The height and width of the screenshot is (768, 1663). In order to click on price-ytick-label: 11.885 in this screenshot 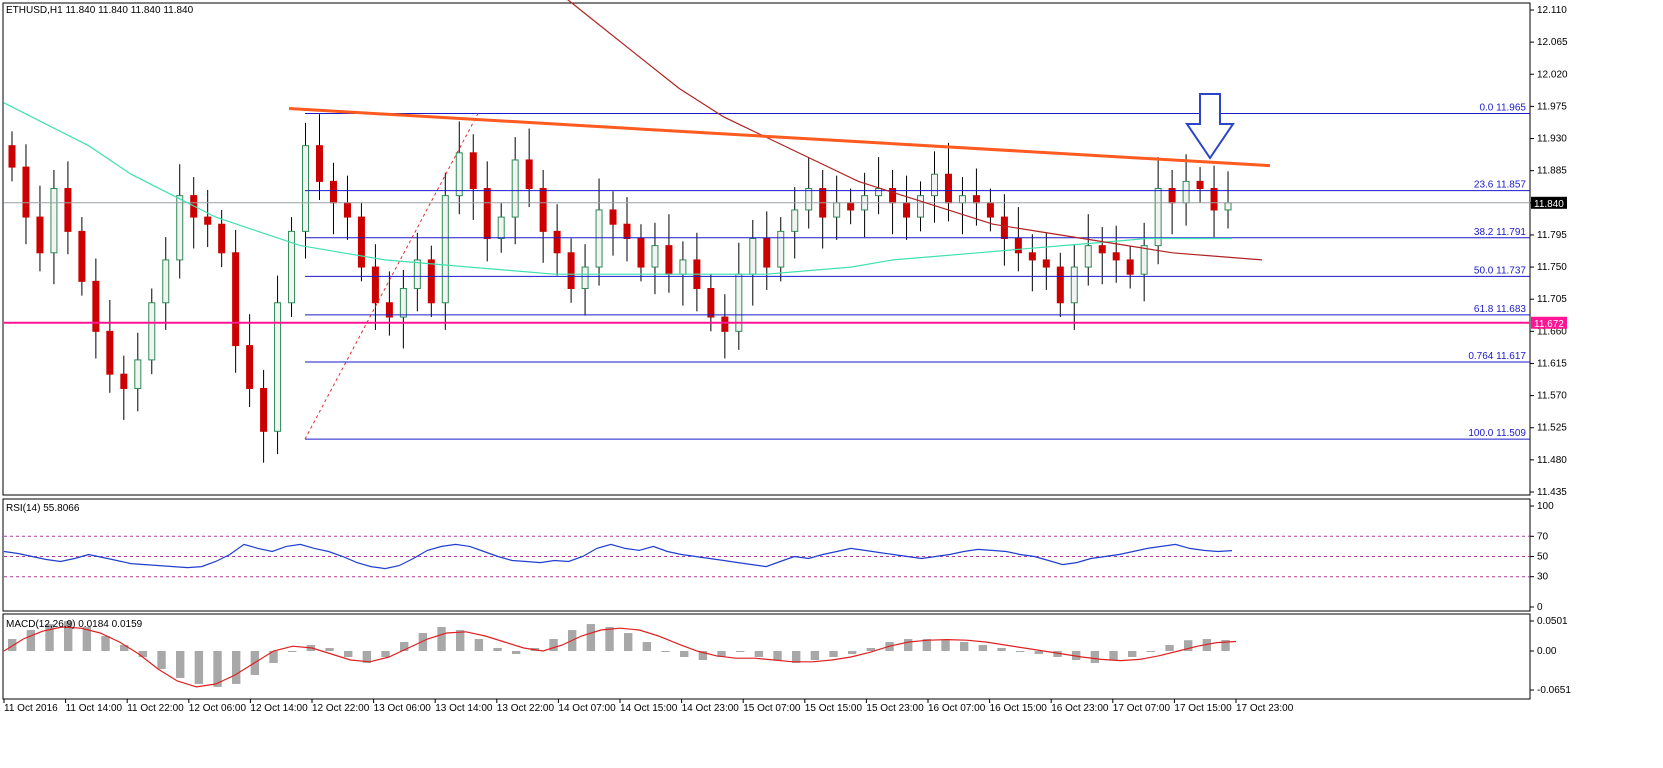, I will do `click(1552, 171)`.